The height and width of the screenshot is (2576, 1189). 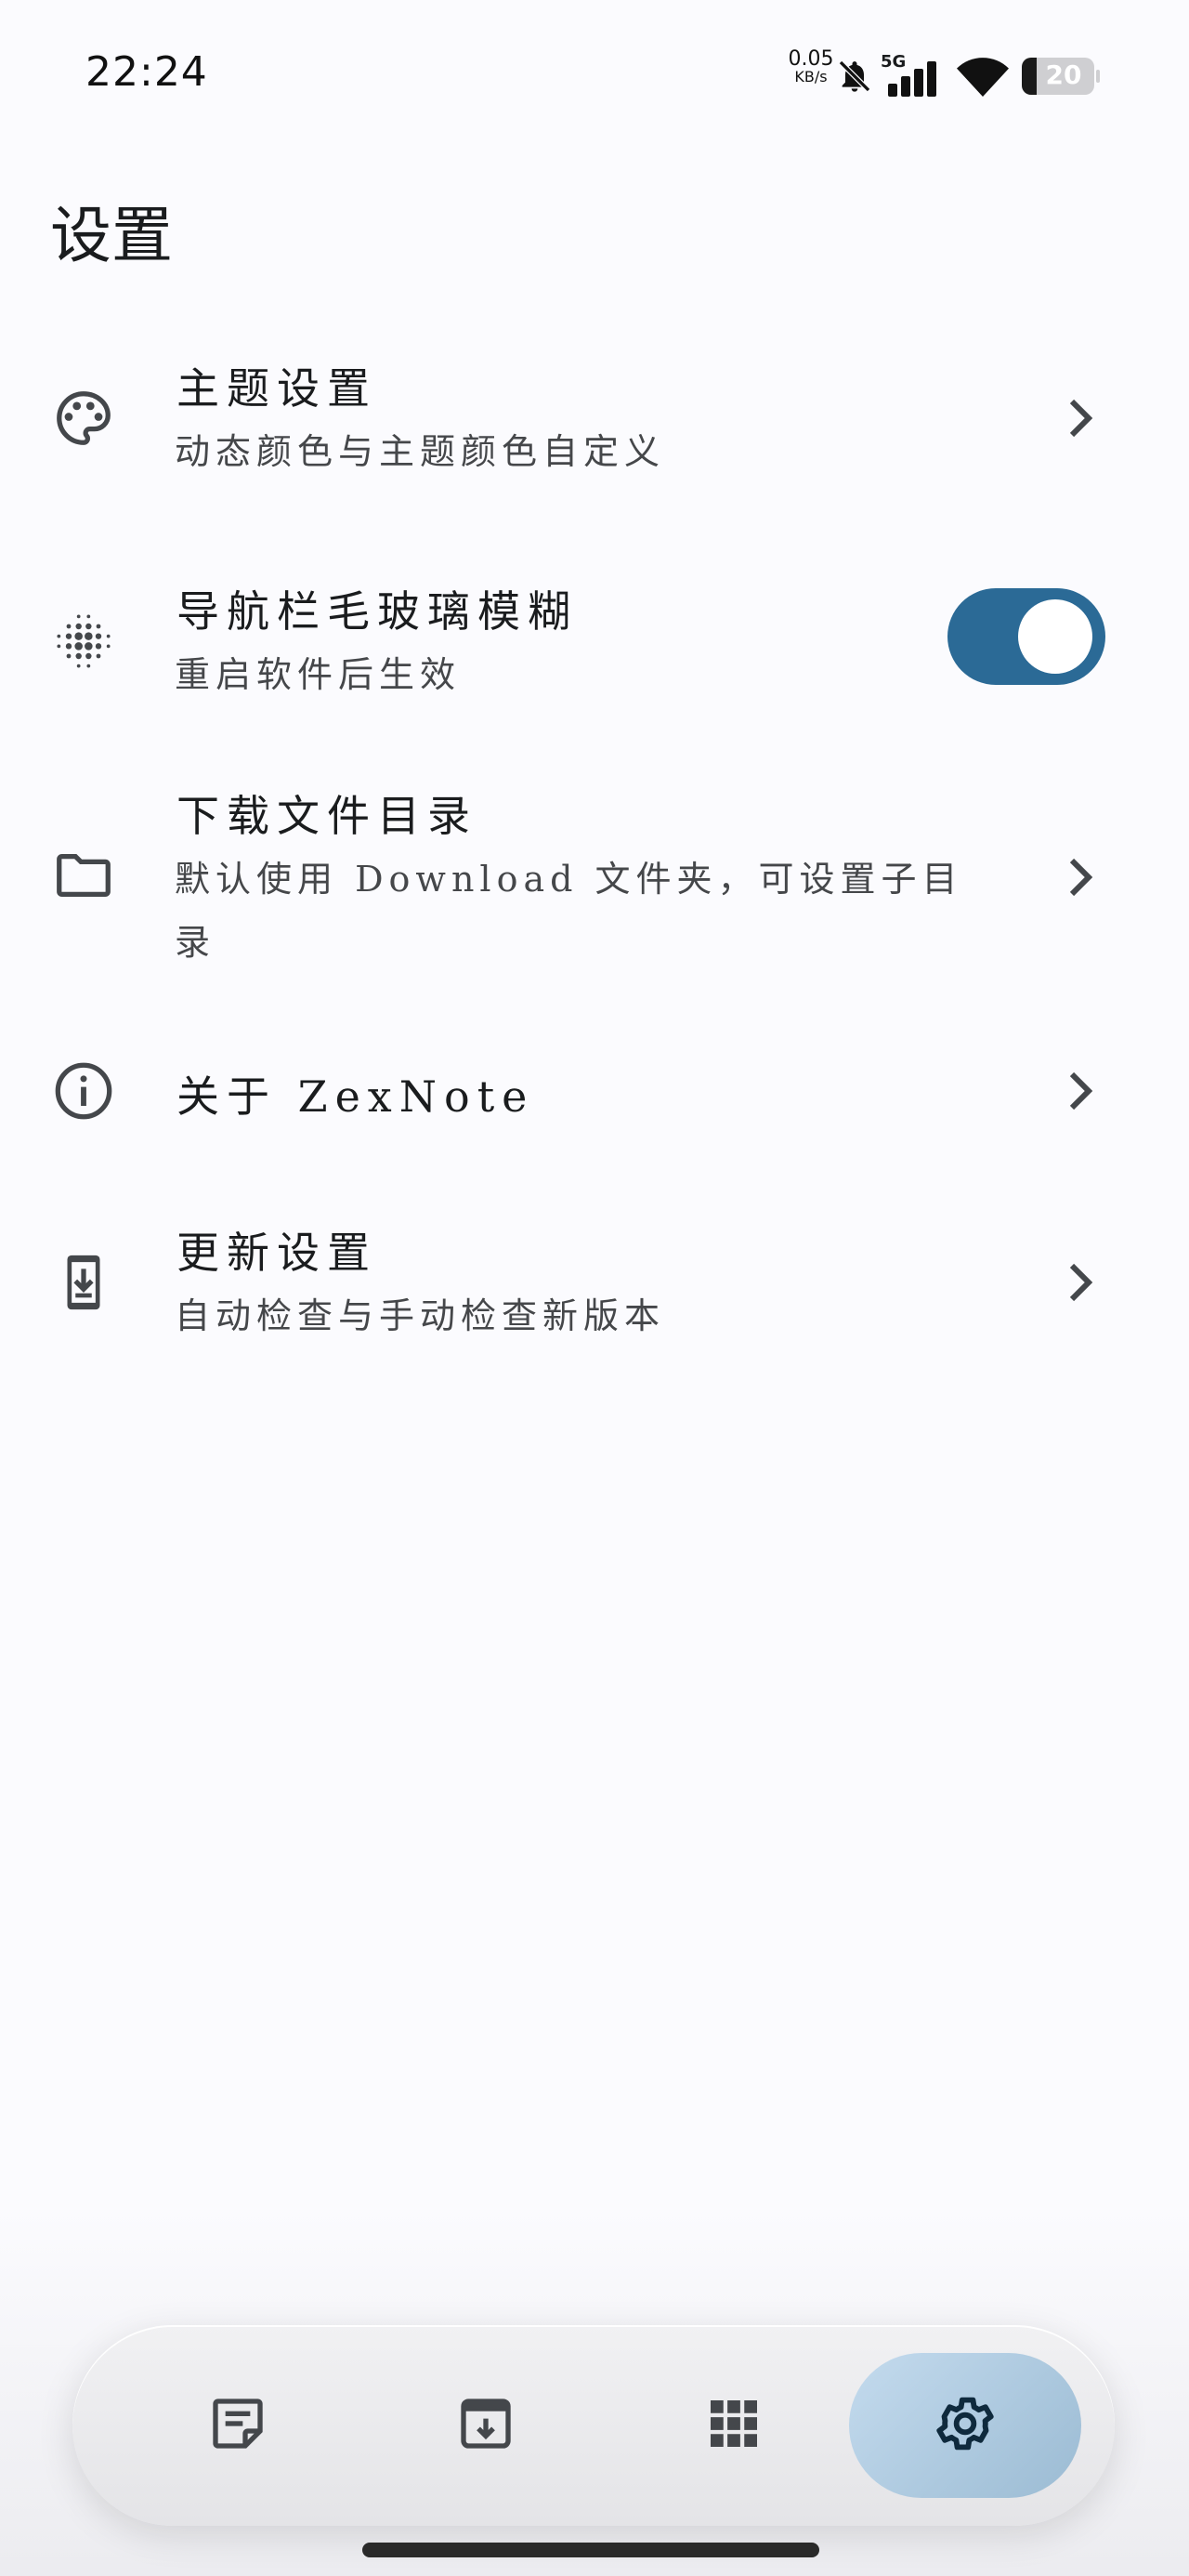 I want to click on bottom-navigation, so click(x=593, y=2425).